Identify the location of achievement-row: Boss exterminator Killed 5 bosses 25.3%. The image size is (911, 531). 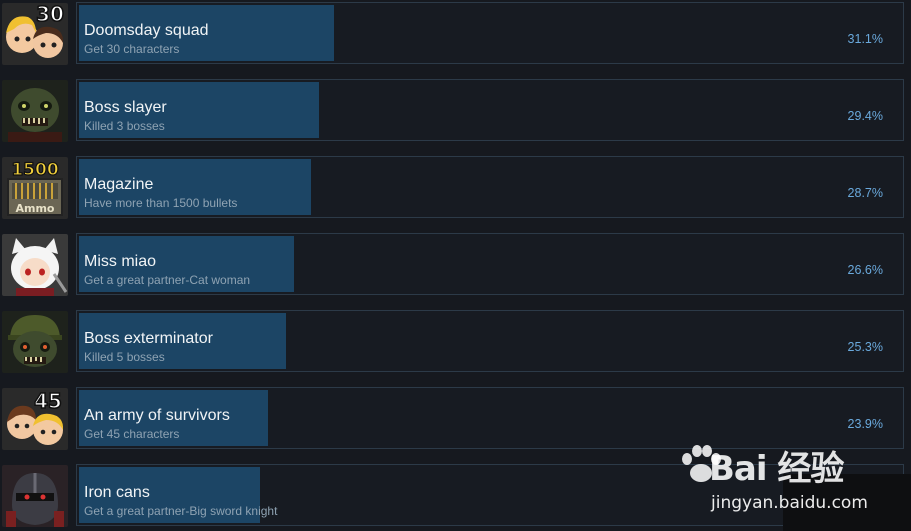
(455, 342).